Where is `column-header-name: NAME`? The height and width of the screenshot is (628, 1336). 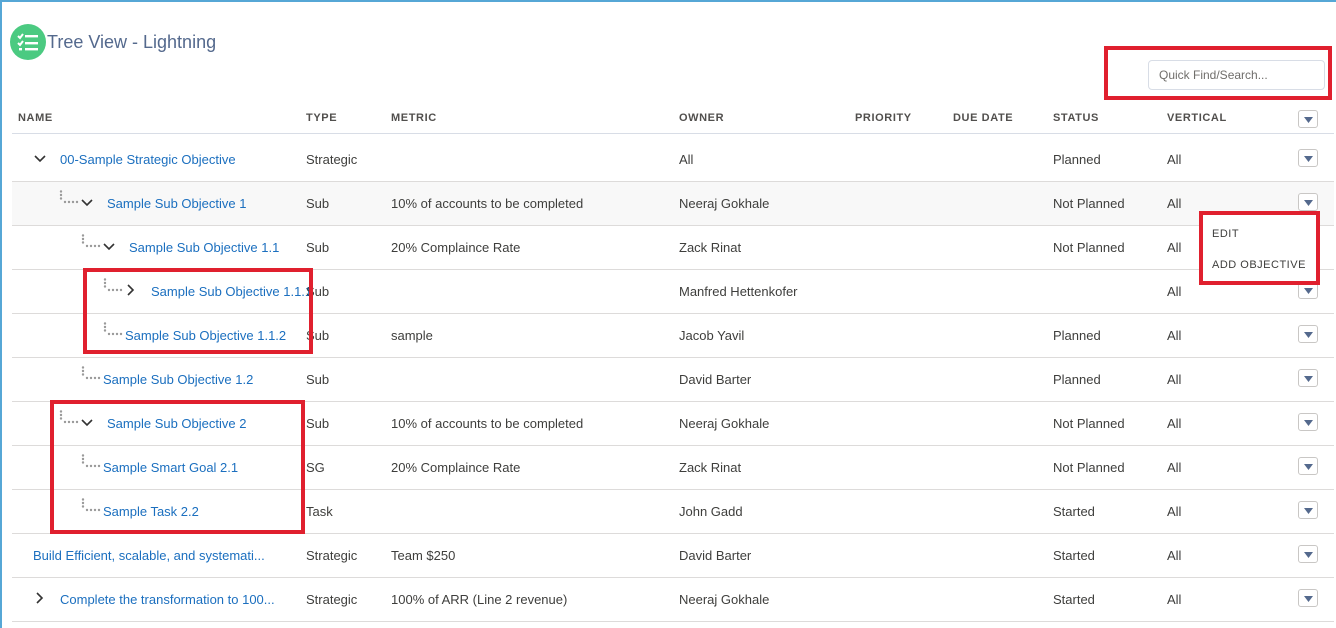 column-header-name: NAME is located at coordinates (35, 118).